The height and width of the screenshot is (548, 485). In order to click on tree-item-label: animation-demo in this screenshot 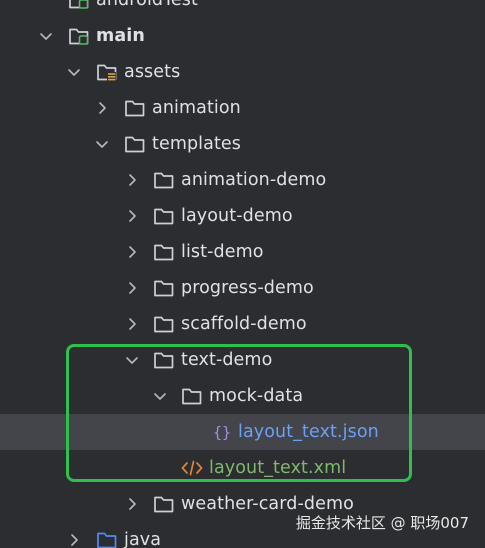, I will do `click(254, 180)`.